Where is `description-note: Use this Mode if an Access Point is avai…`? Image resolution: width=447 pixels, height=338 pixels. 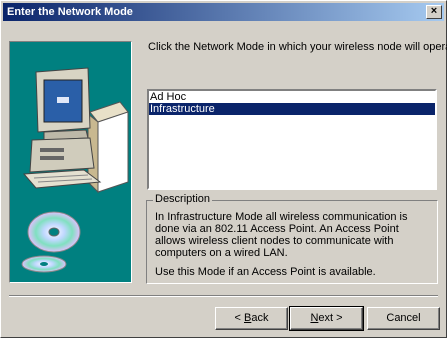 description-note: Use this Mode if an Access Point is avai… is located at coordinates (265, 272).